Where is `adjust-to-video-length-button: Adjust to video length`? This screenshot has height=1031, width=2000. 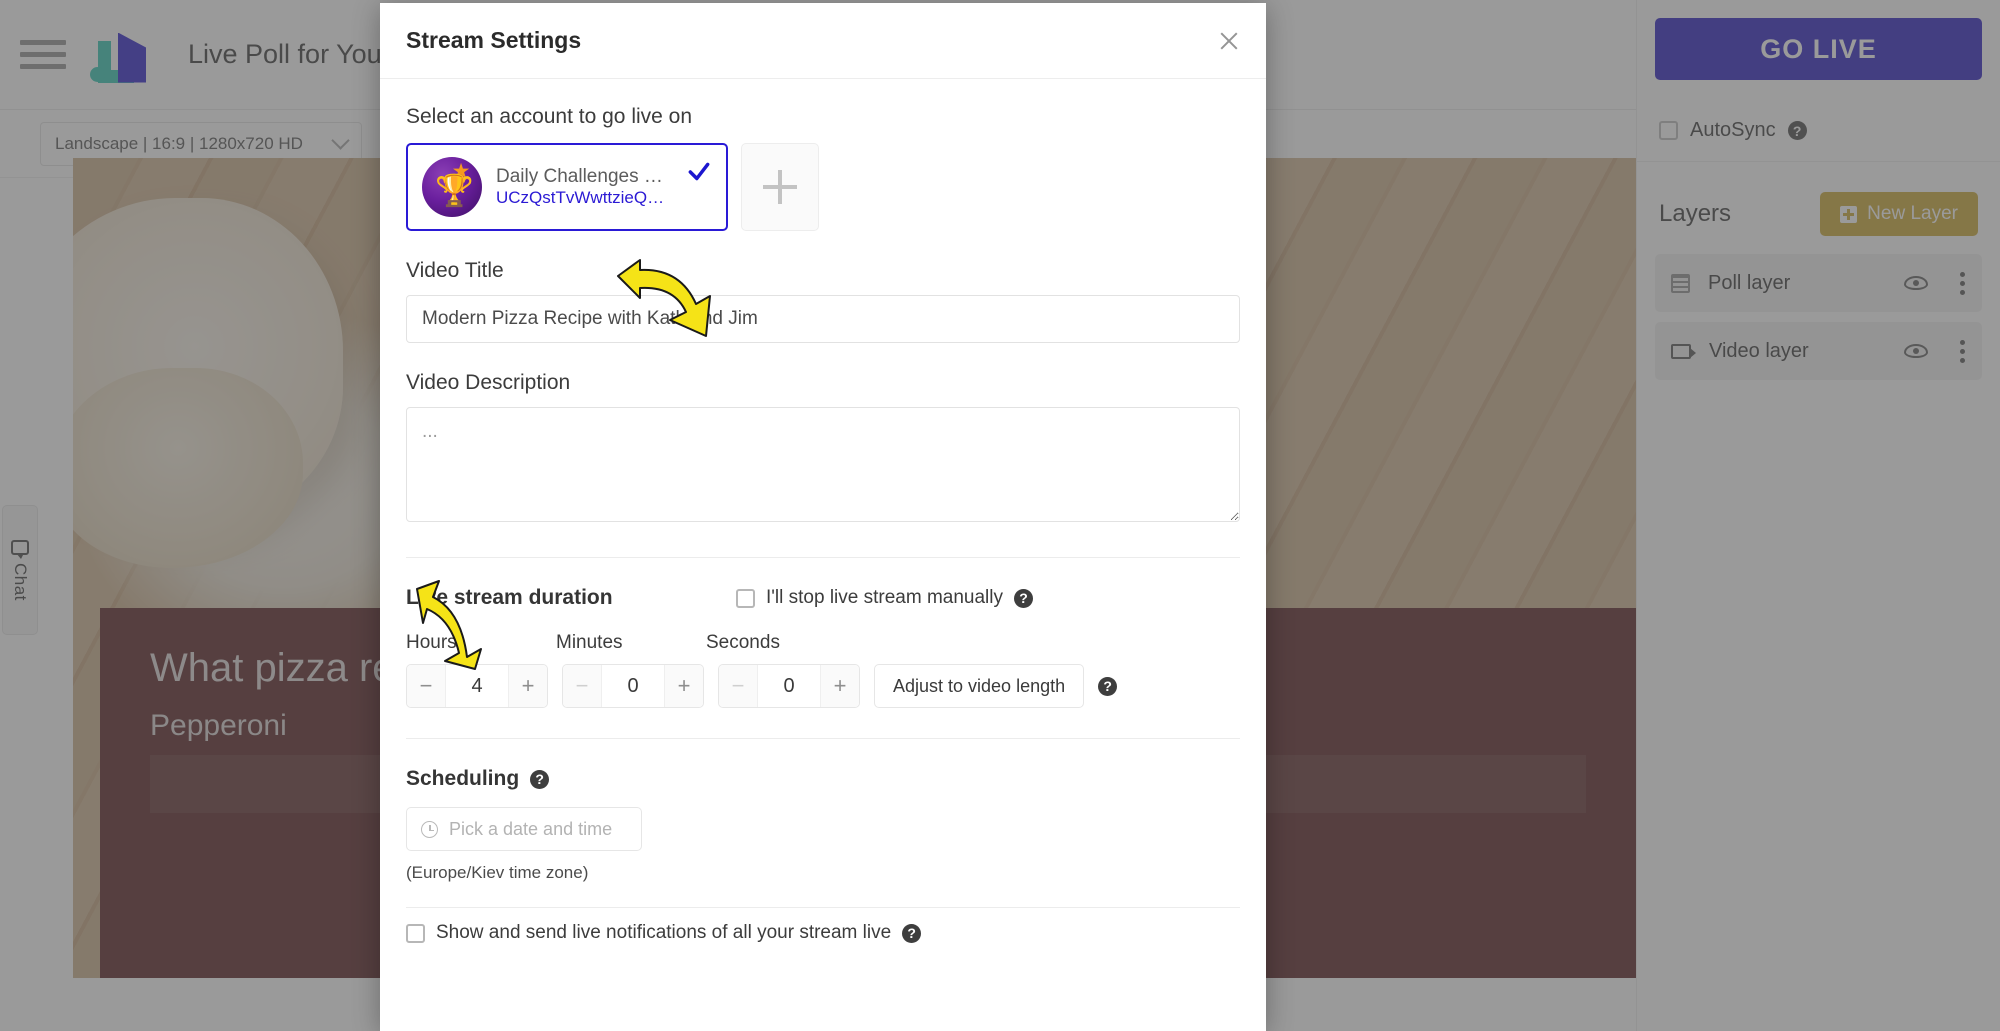 adjust-to-video-length-button: Adjust to video length is located at coordinates (979, 686).